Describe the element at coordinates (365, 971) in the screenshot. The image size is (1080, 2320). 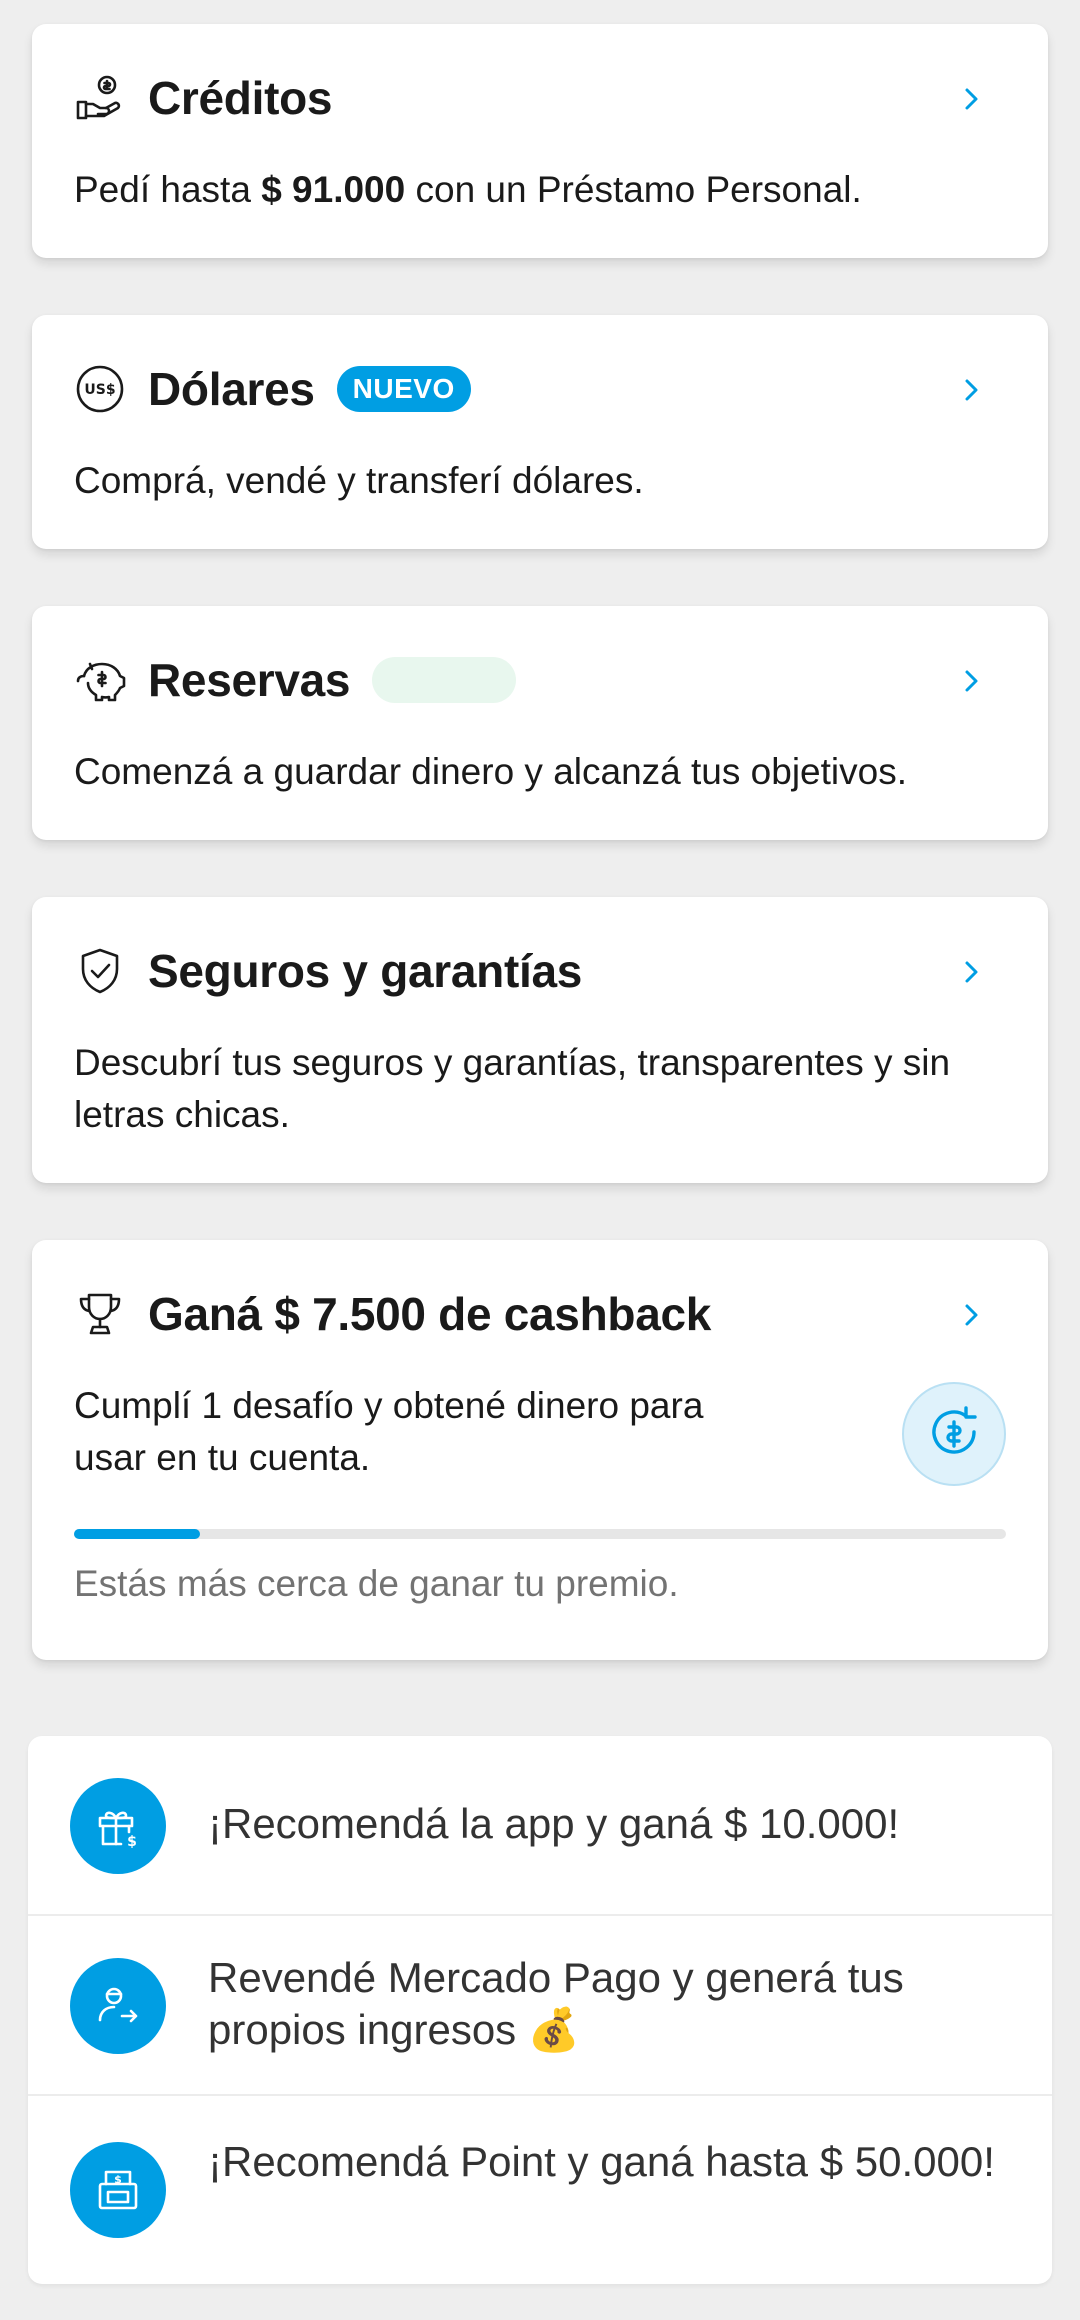
I see `insurance-title: Seguros y garantías` at that location.